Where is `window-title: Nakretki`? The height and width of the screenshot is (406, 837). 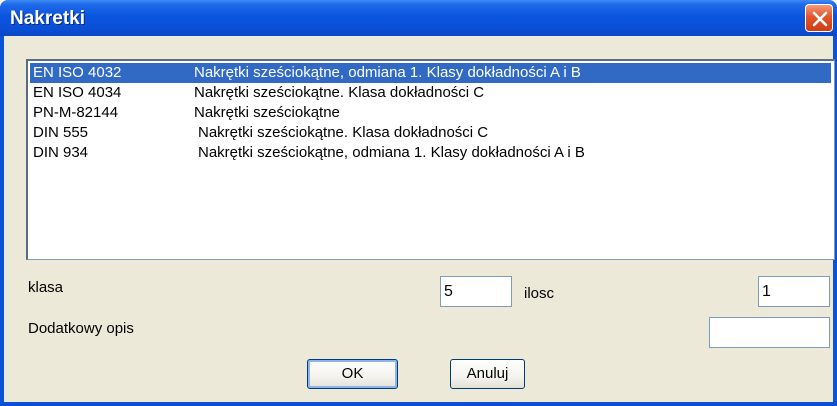 window-title: Nakretki is located at coordinates (47, 18).